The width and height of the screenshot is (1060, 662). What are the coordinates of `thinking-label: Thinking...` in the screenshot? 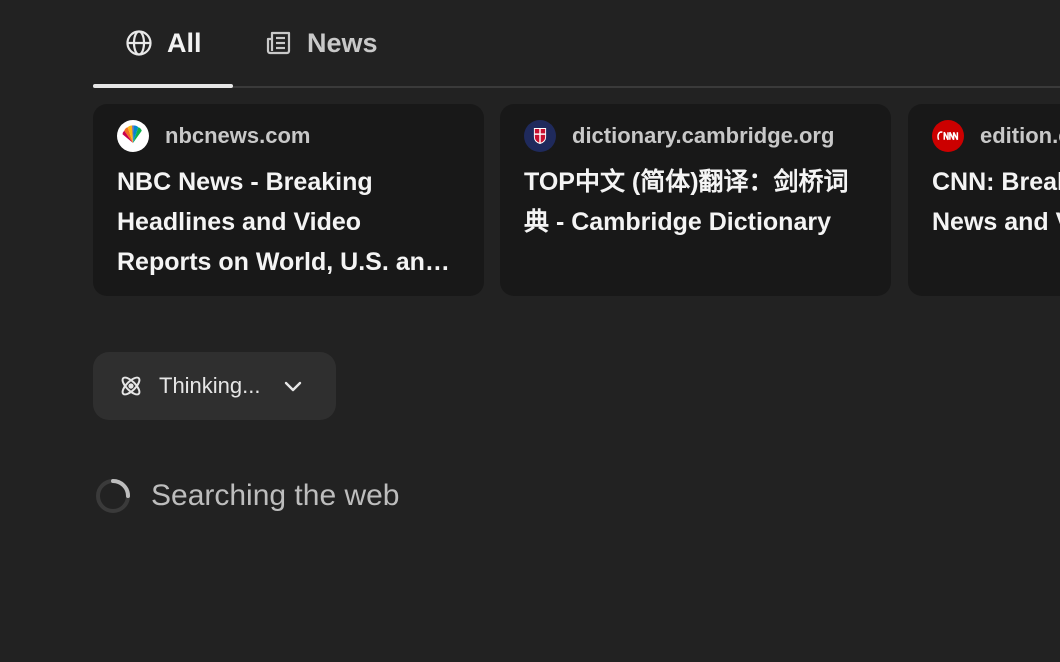 It's located at (210, 385).